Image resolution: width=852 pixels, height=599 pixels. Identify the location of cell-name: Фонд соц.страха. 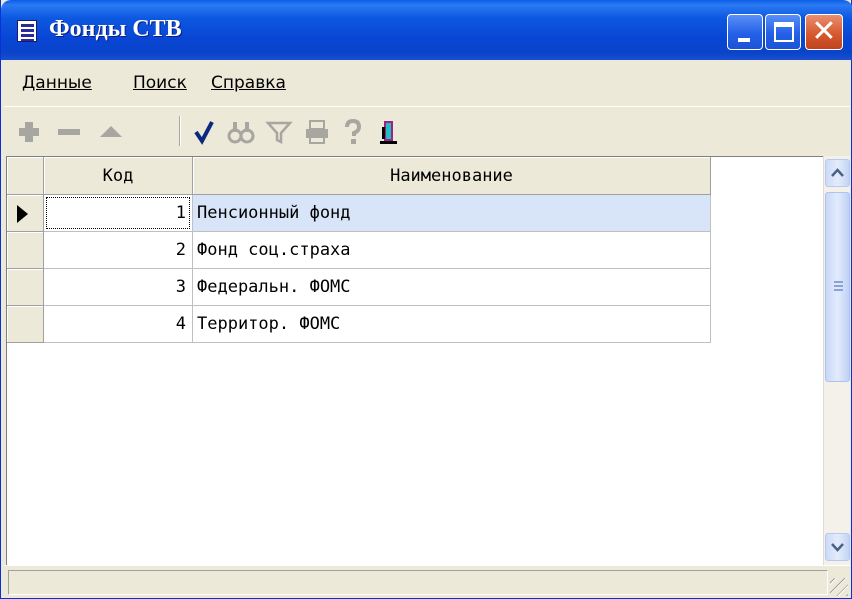
(452, 250).